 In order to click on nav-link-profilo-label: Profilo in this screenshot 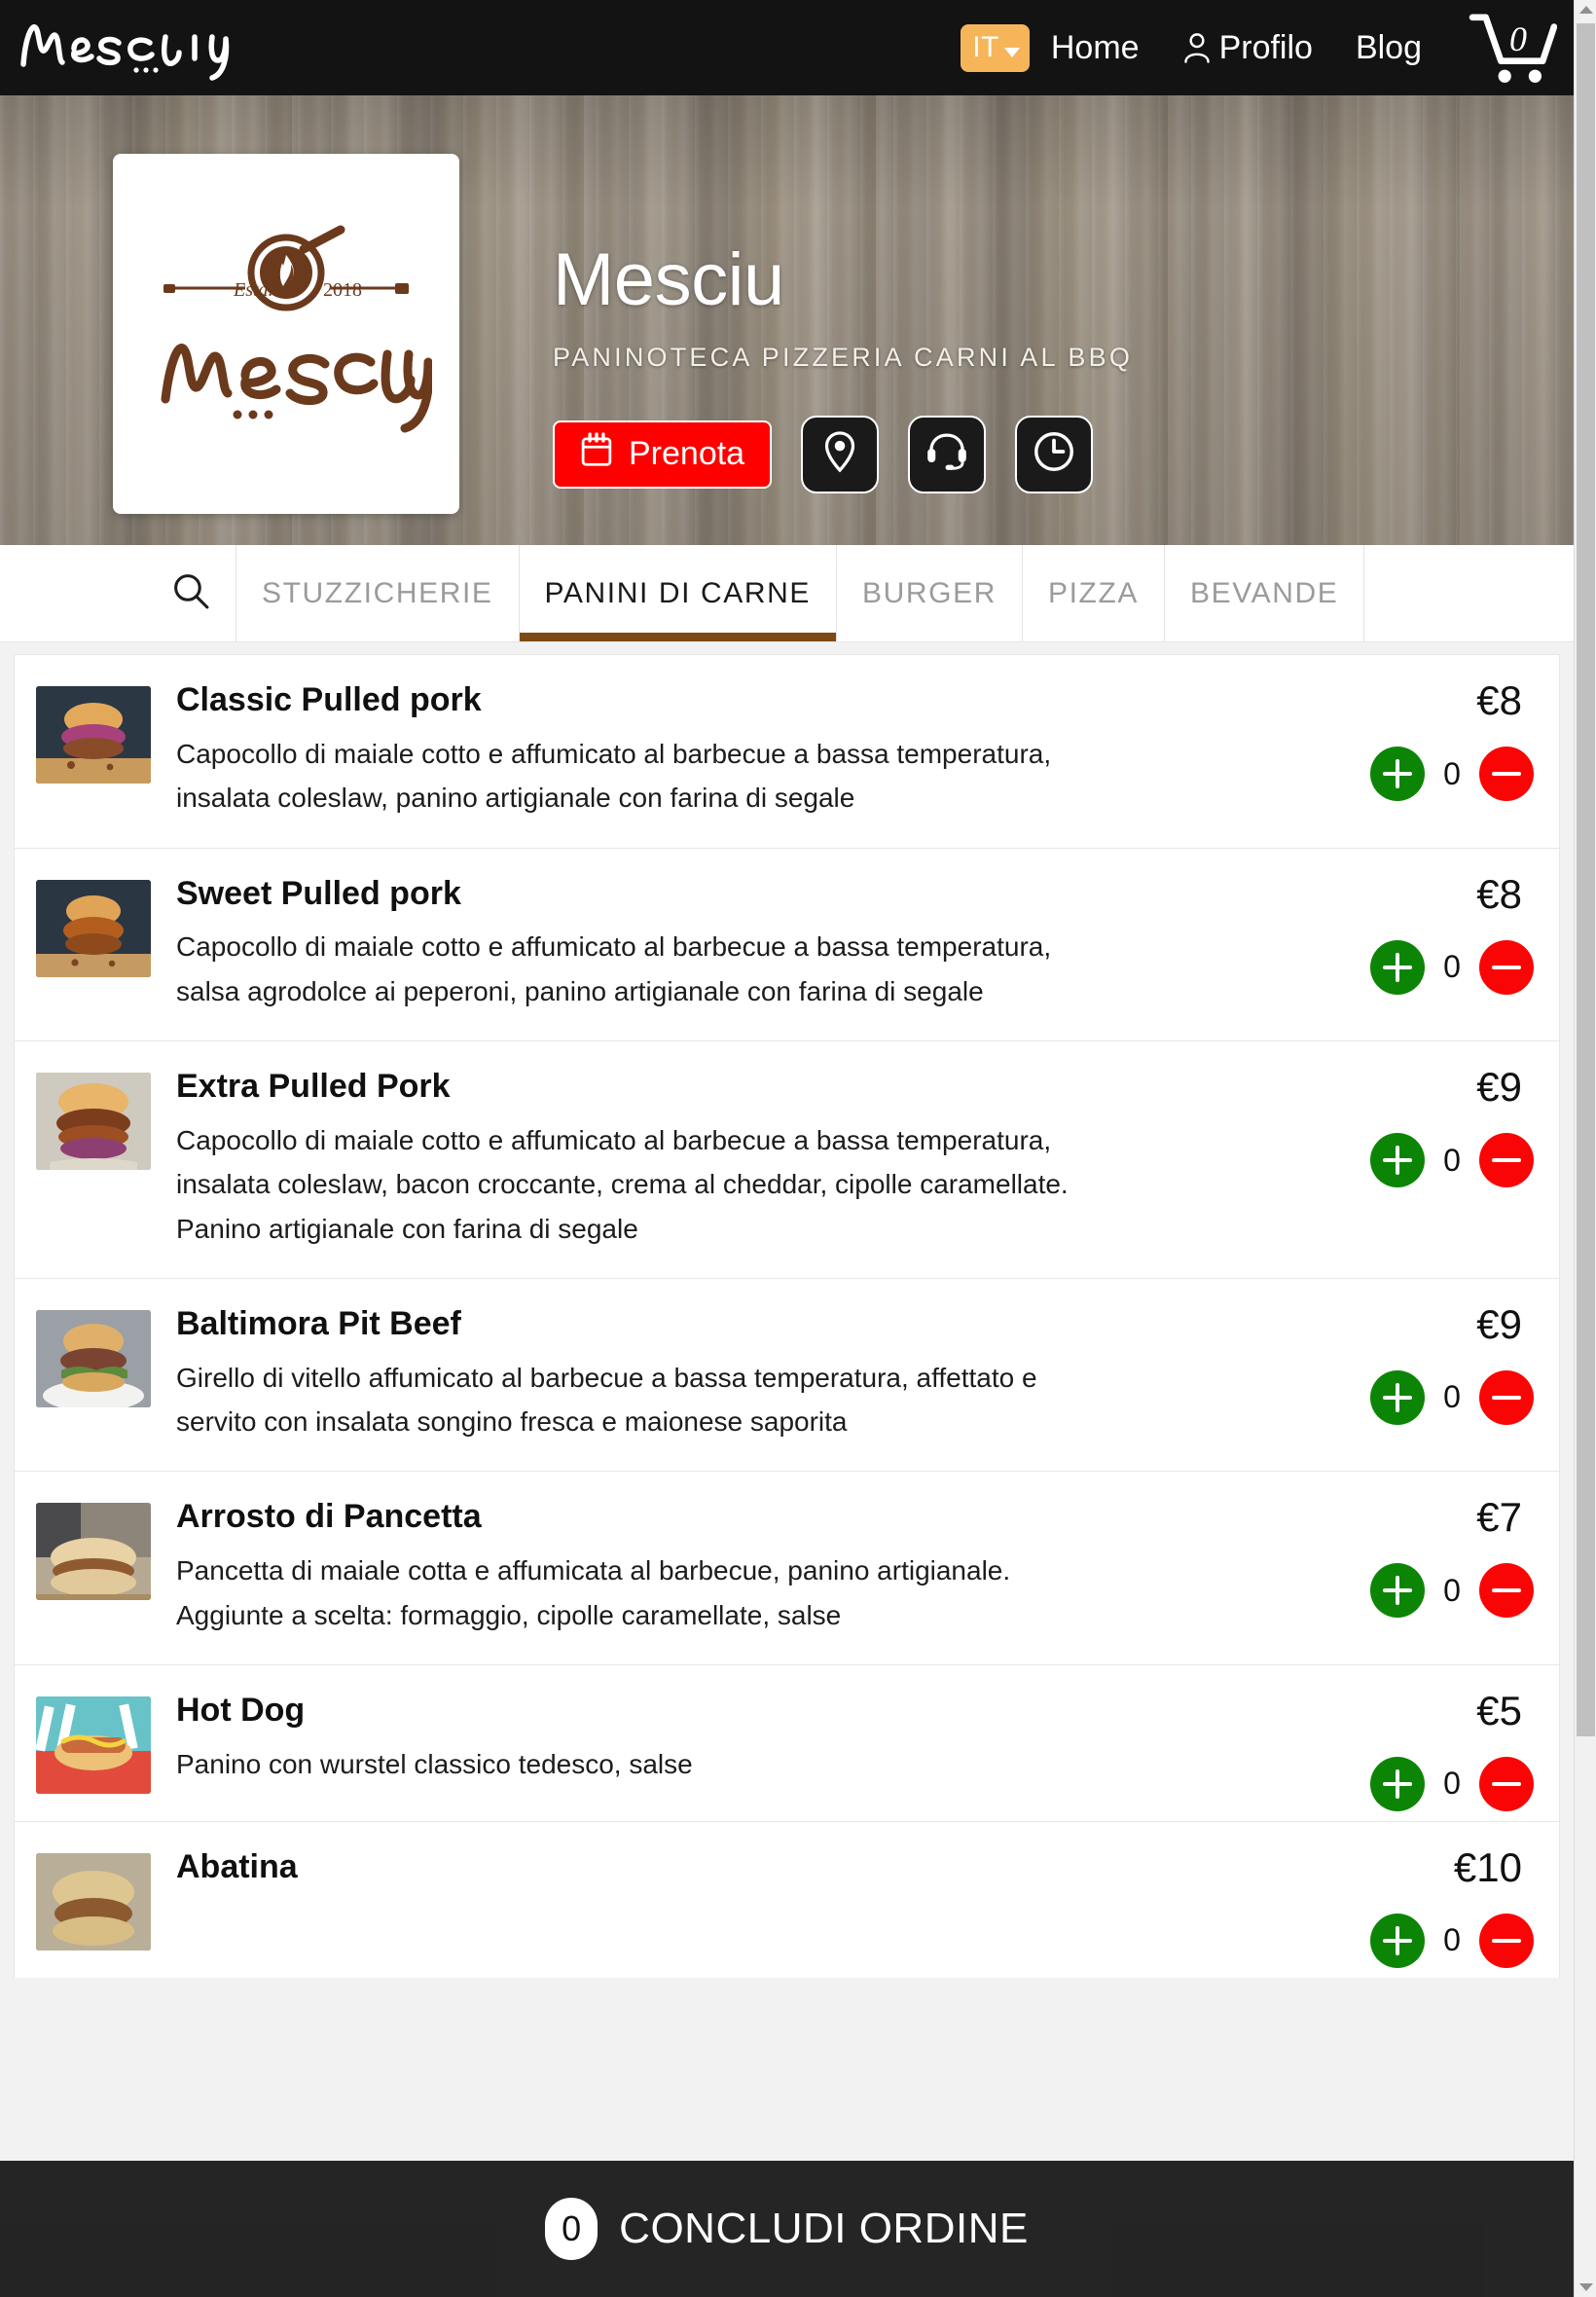, I will do `click(1265, 47)`.